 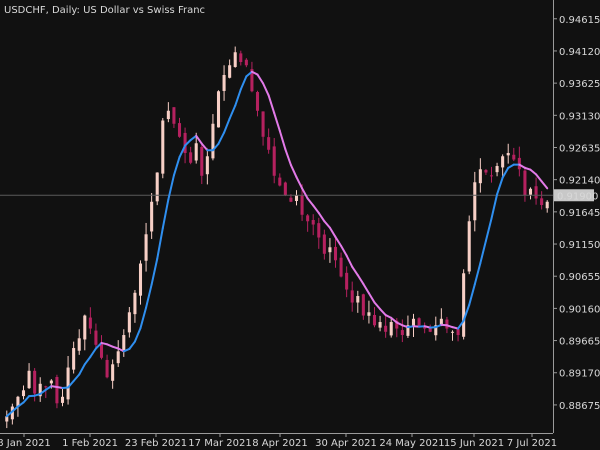 What do you see at coordinates (579, 245) in the screenshot?
I see `y-tick-label: 0.91150` at bounding box center [579, 245].